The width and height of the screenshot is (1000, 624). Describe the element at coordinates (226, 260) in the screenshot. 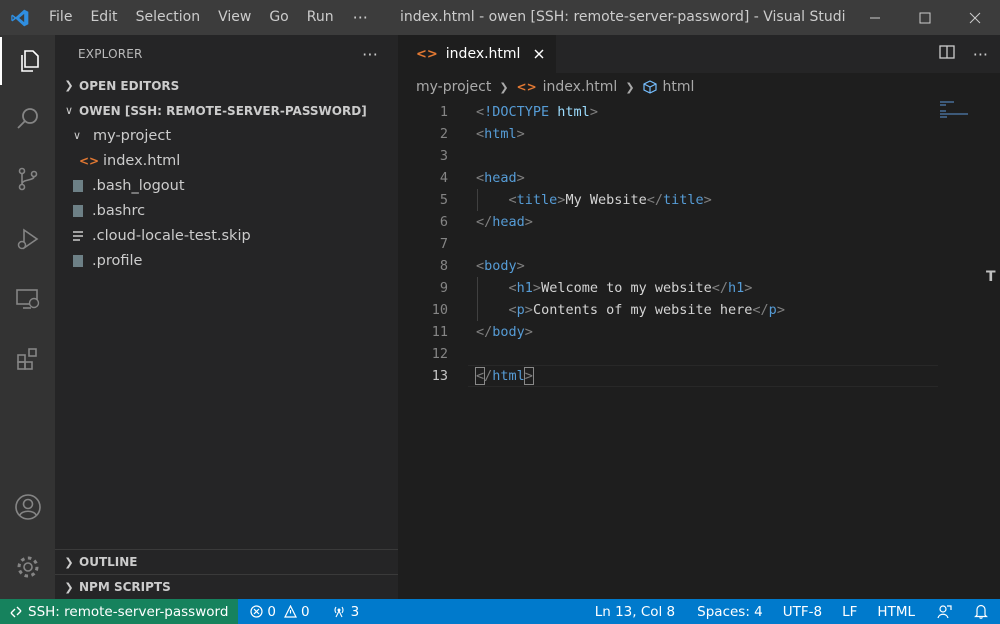

I see `tree-item-profile: .profile` at that location.